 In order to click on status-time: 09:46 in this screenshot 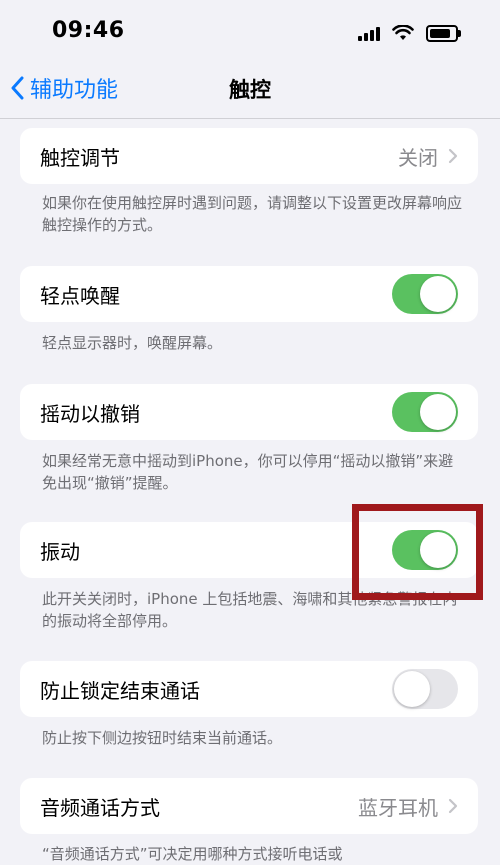, I will do `click(88, 30)`.